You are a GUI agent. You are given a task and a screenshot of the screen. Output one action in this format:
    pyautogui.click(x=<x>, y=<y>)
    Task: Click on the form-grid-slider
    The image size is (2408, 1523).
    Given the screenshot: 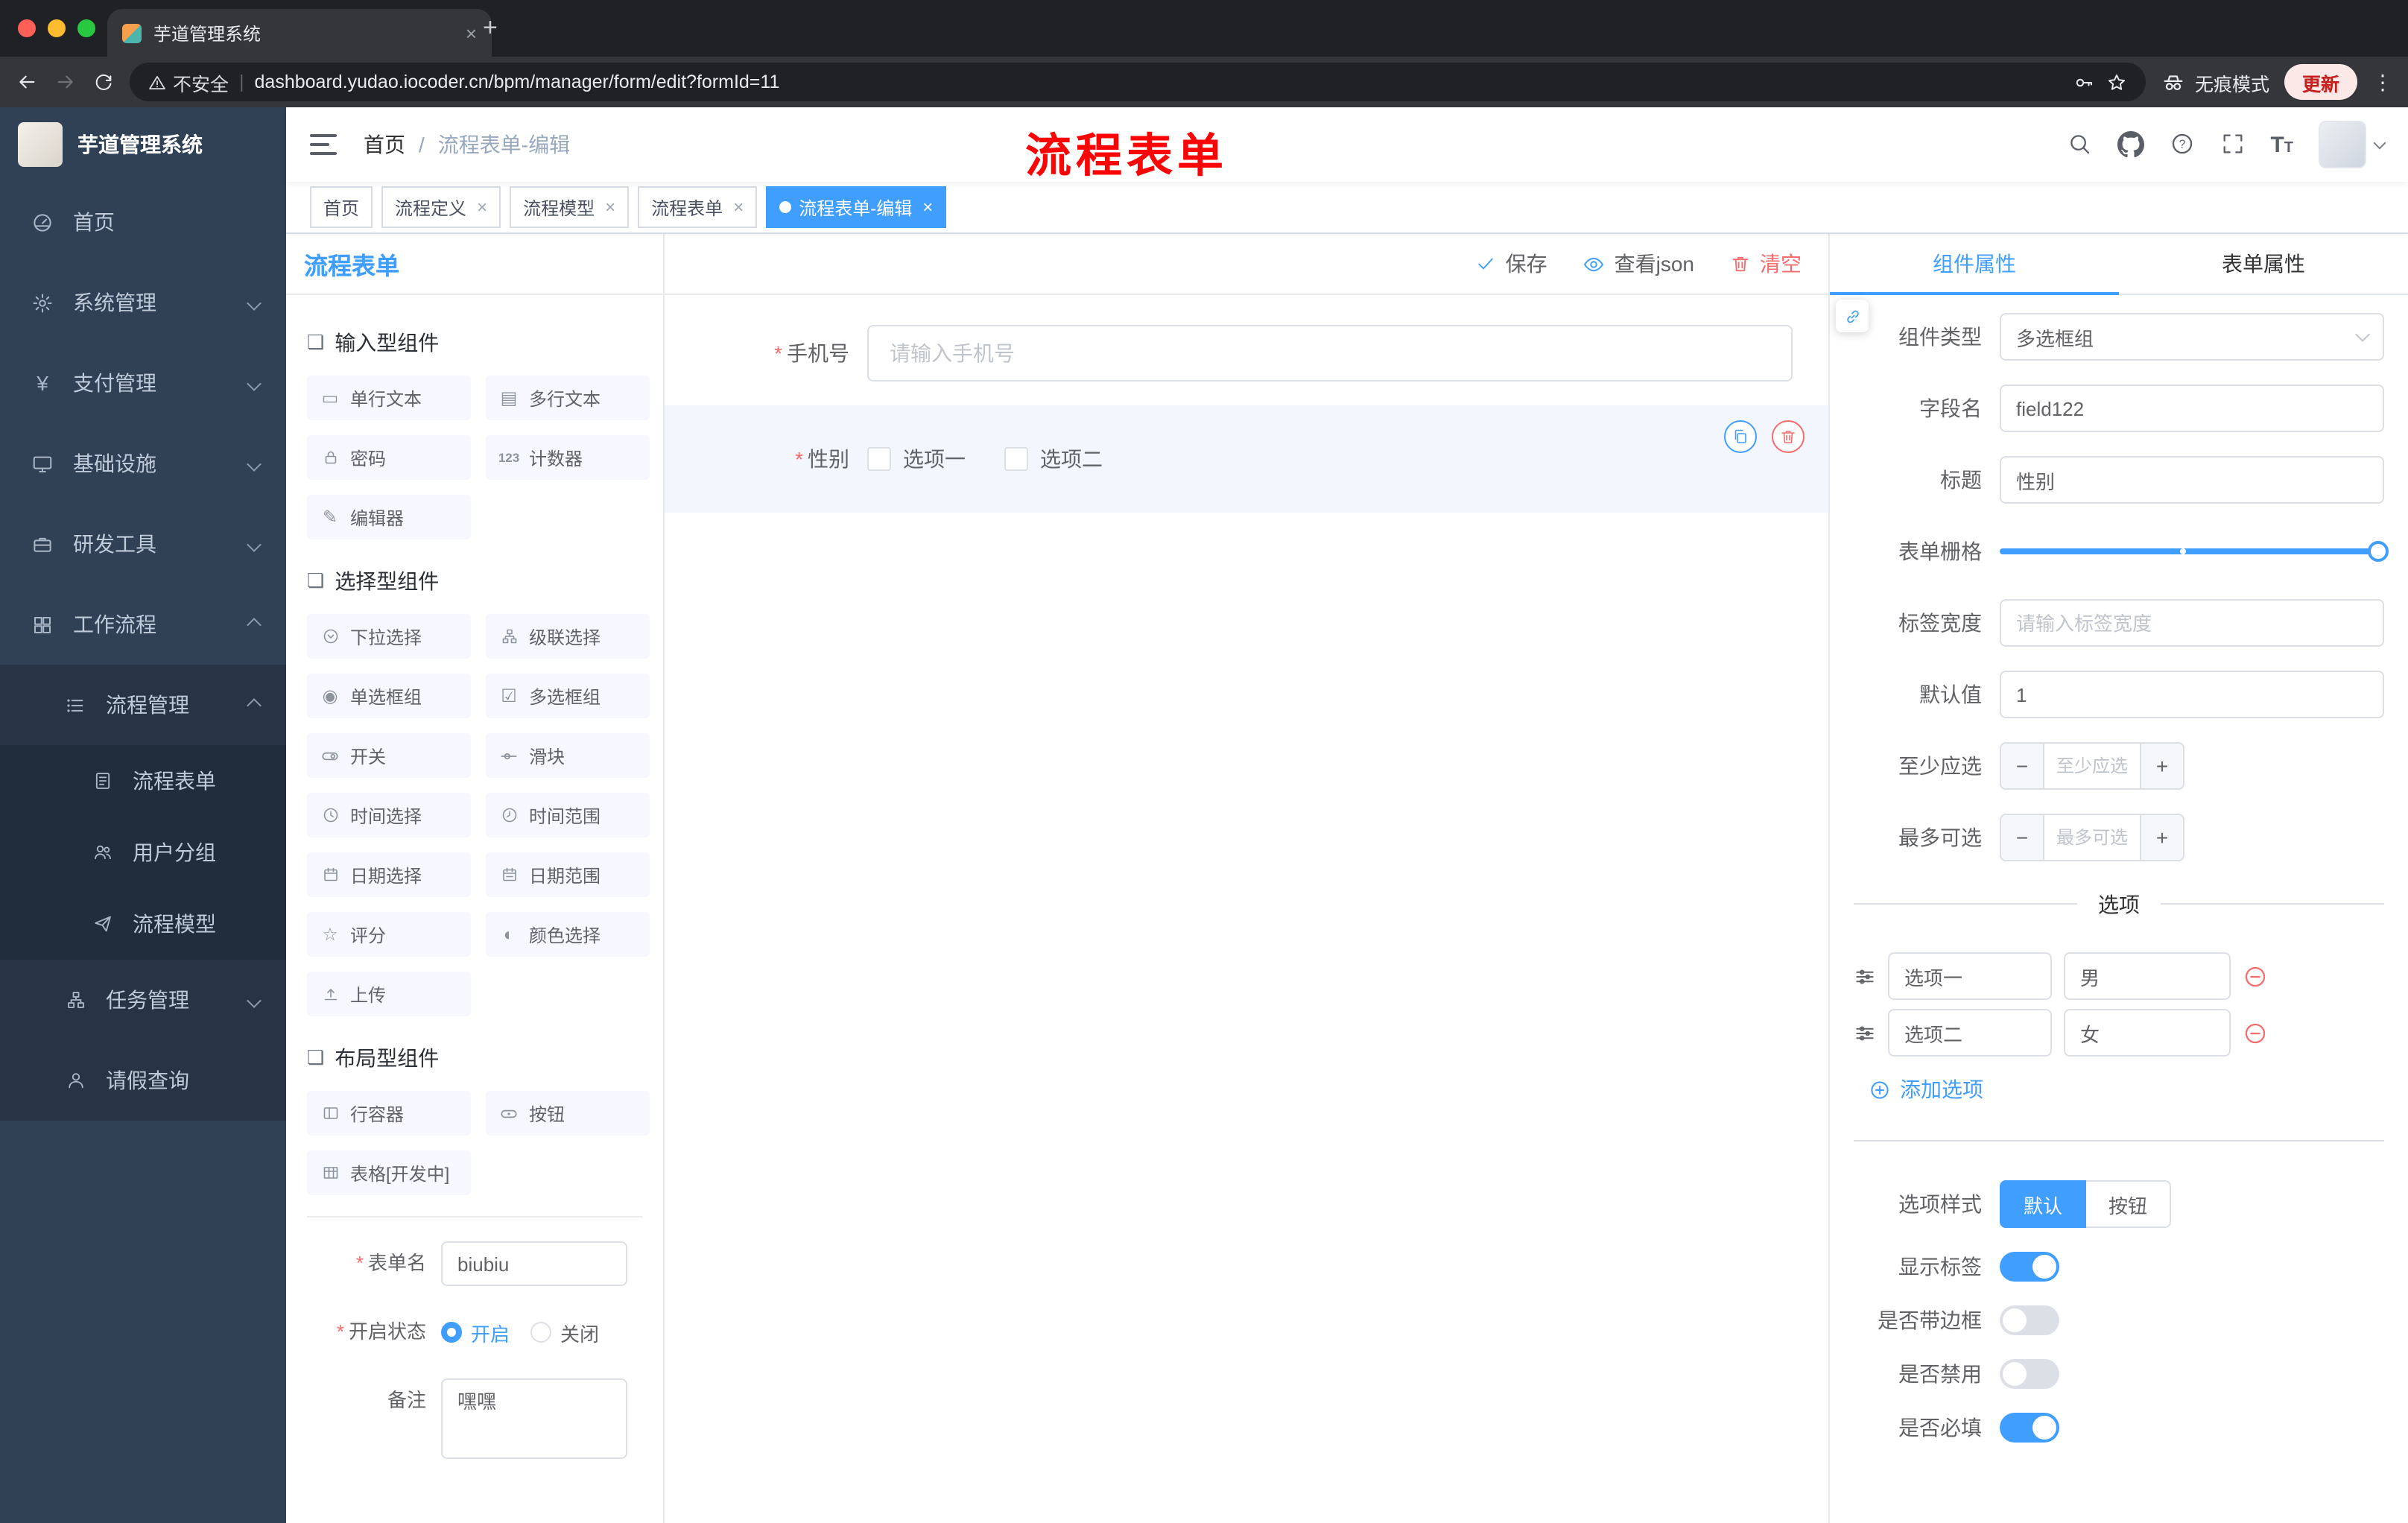 What is the action you would take?
    pyautogui.click(x=2194, y=551)
    